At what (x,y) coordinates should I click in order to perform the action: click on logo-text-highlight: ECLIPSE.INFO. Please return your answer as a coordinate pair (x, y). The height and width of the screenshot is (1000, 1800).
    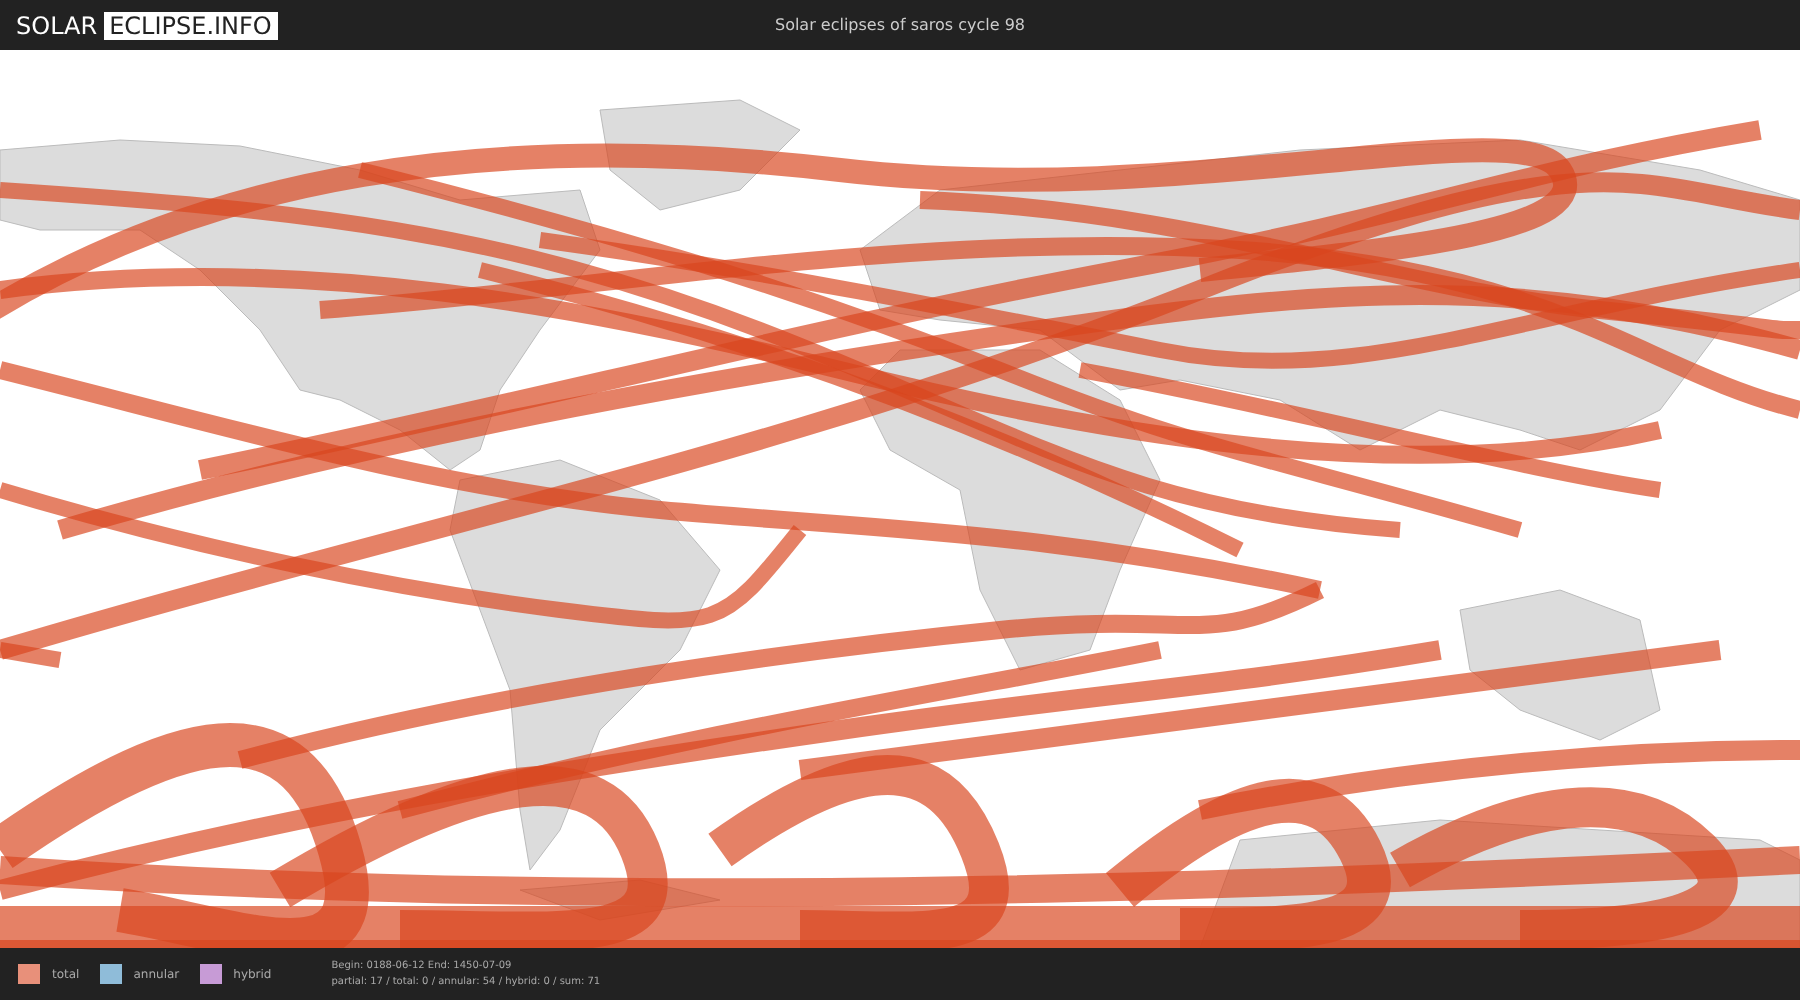
    Looking at the image, I should click on (190, 25).